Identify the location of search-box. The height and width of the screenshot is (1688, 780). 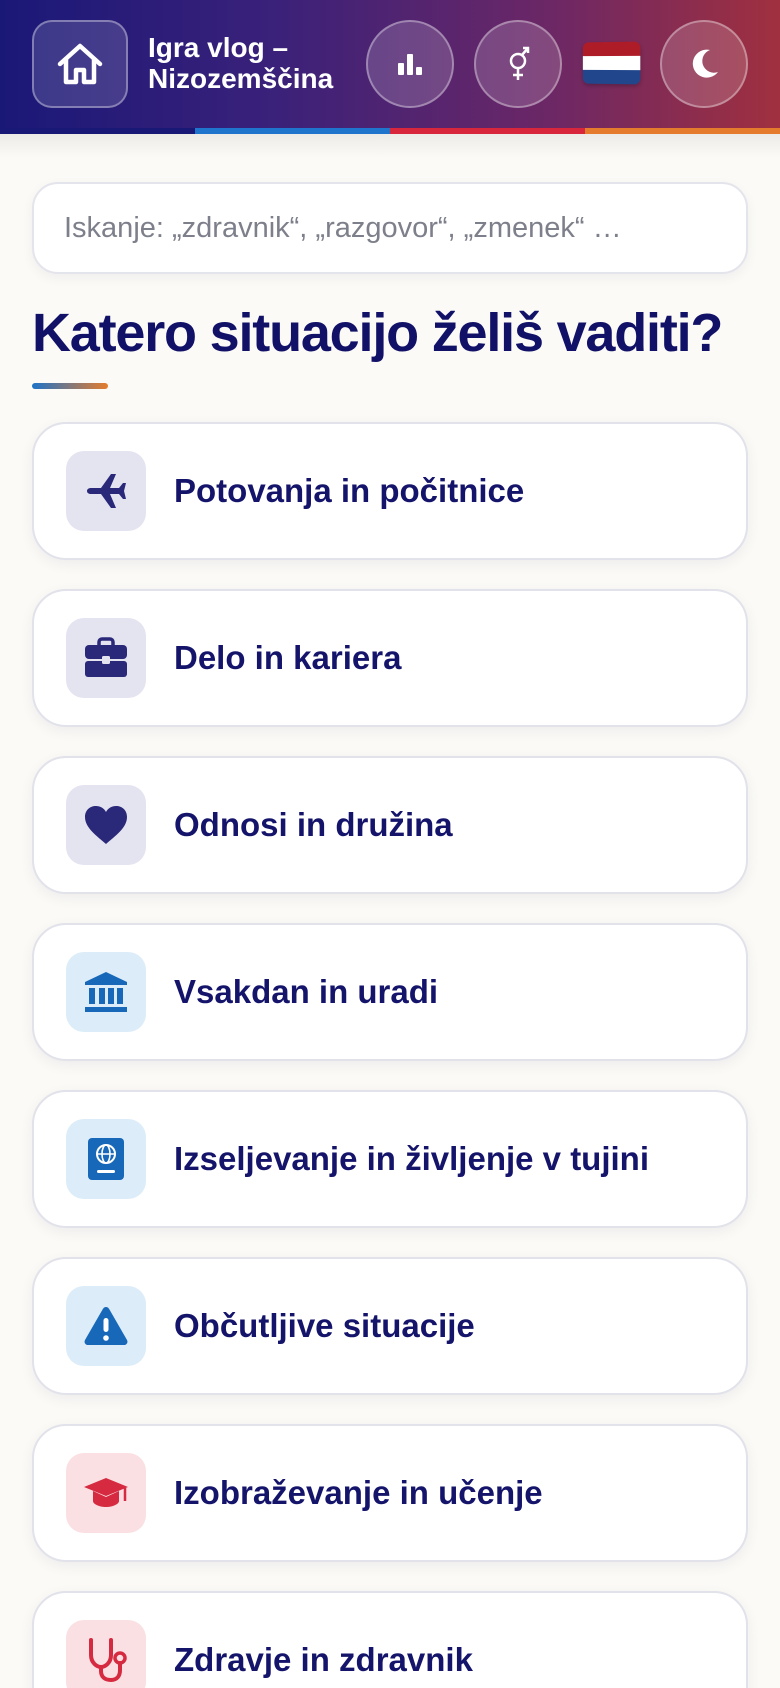
(390, 228).